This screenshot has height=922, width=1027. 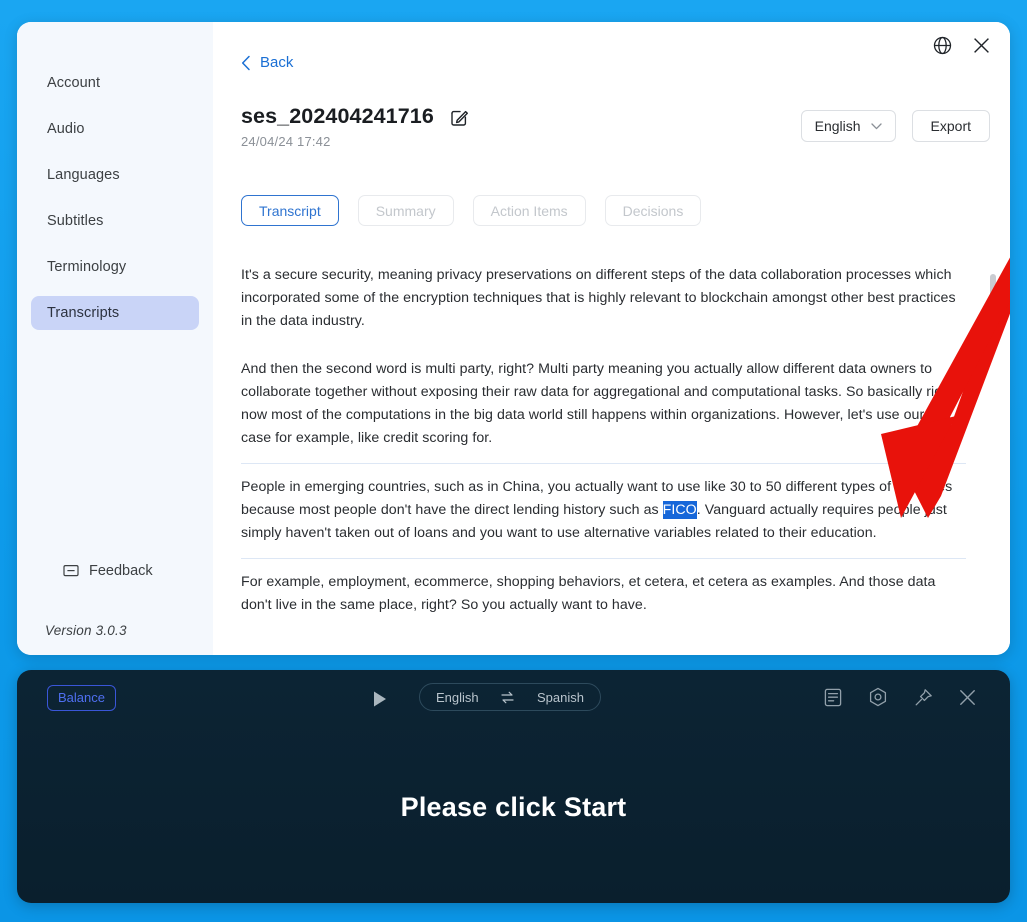 I want to click on tab-transcript: Transcript, so click(x=290, y=210).